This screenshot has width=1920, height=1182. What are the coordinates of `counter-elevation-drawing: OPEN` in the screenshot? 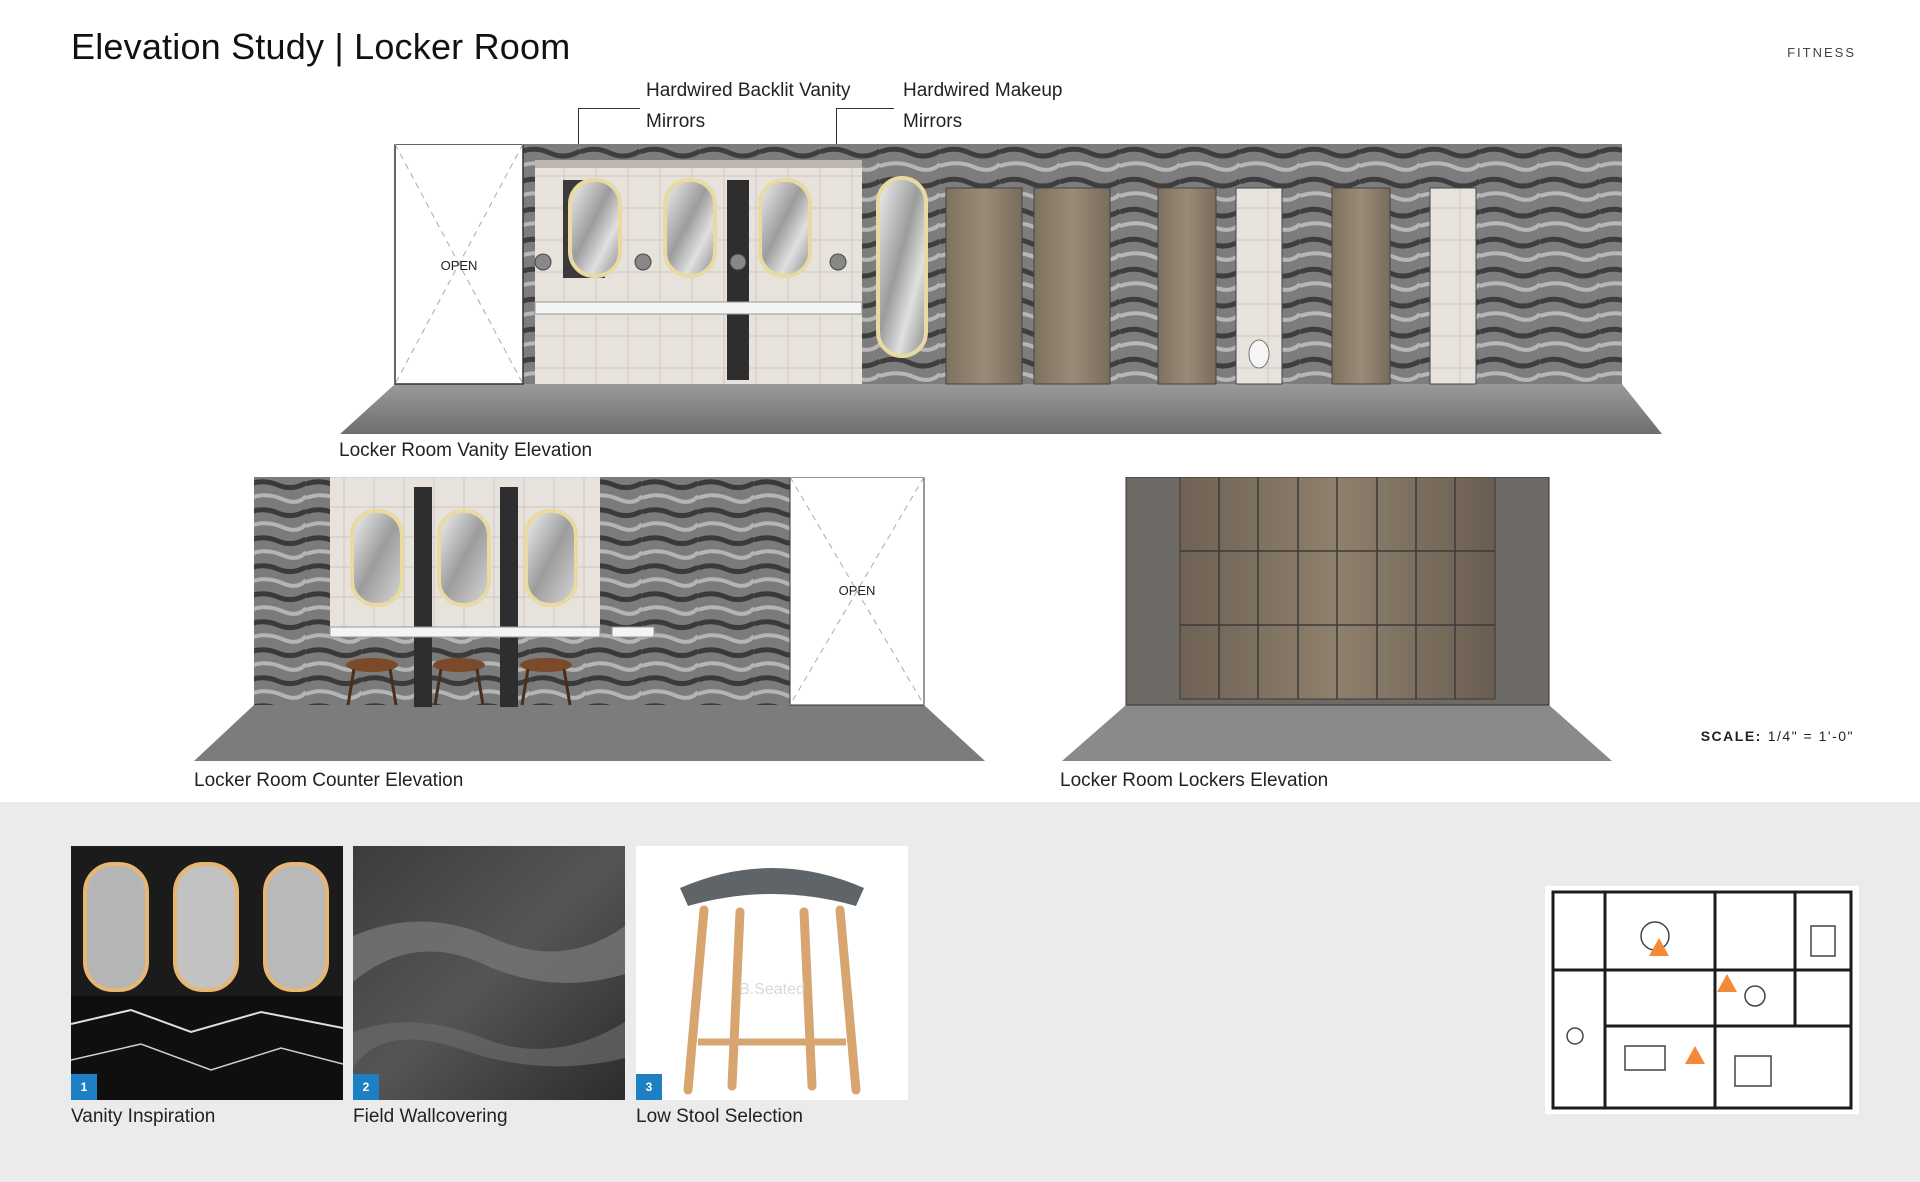 It's located at (589, 619).